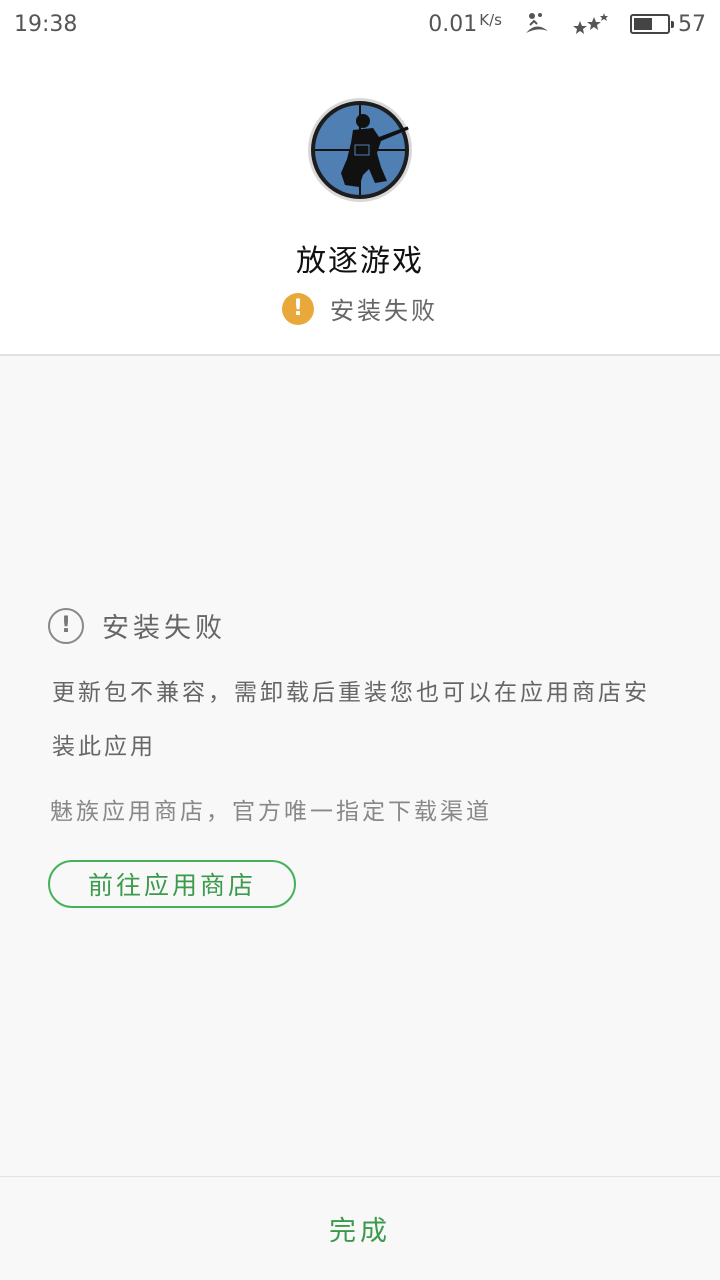 The image size is (720, 1280). I want to click on app-name: 放逐游戏, so click(360, 261).